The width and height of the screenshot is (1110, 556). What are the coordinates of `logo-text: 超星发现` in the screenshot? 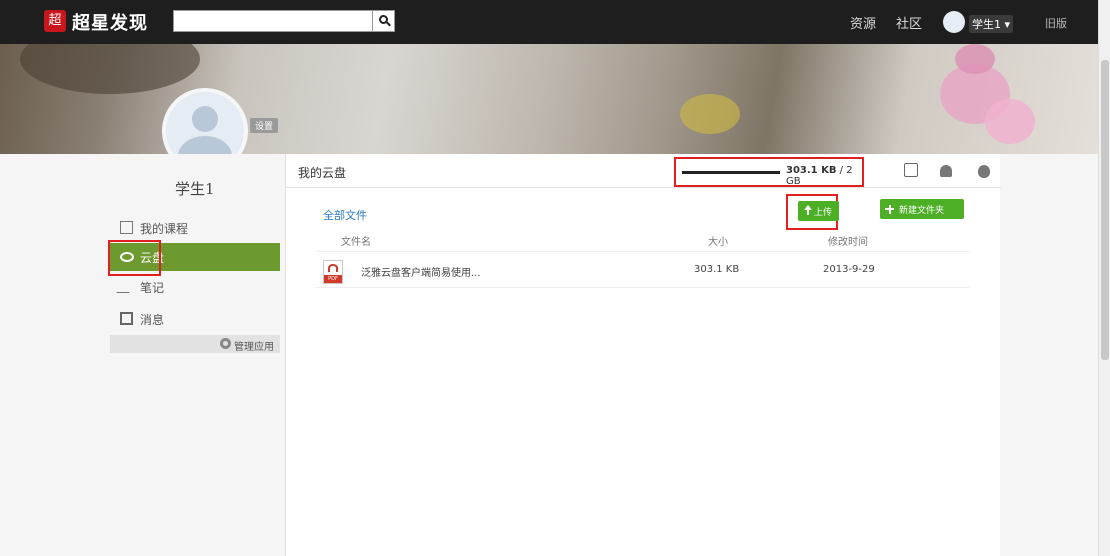 It's located at (110, 22).